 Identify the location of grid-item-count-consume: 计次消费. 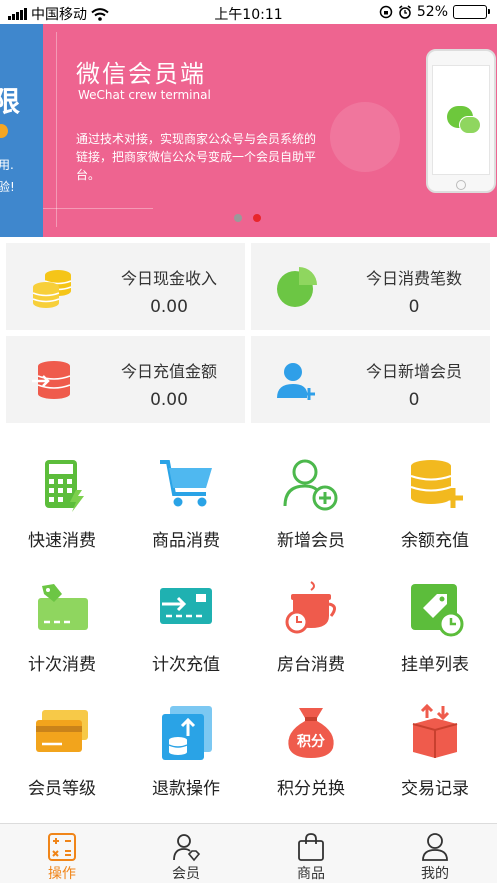
(62, 626).